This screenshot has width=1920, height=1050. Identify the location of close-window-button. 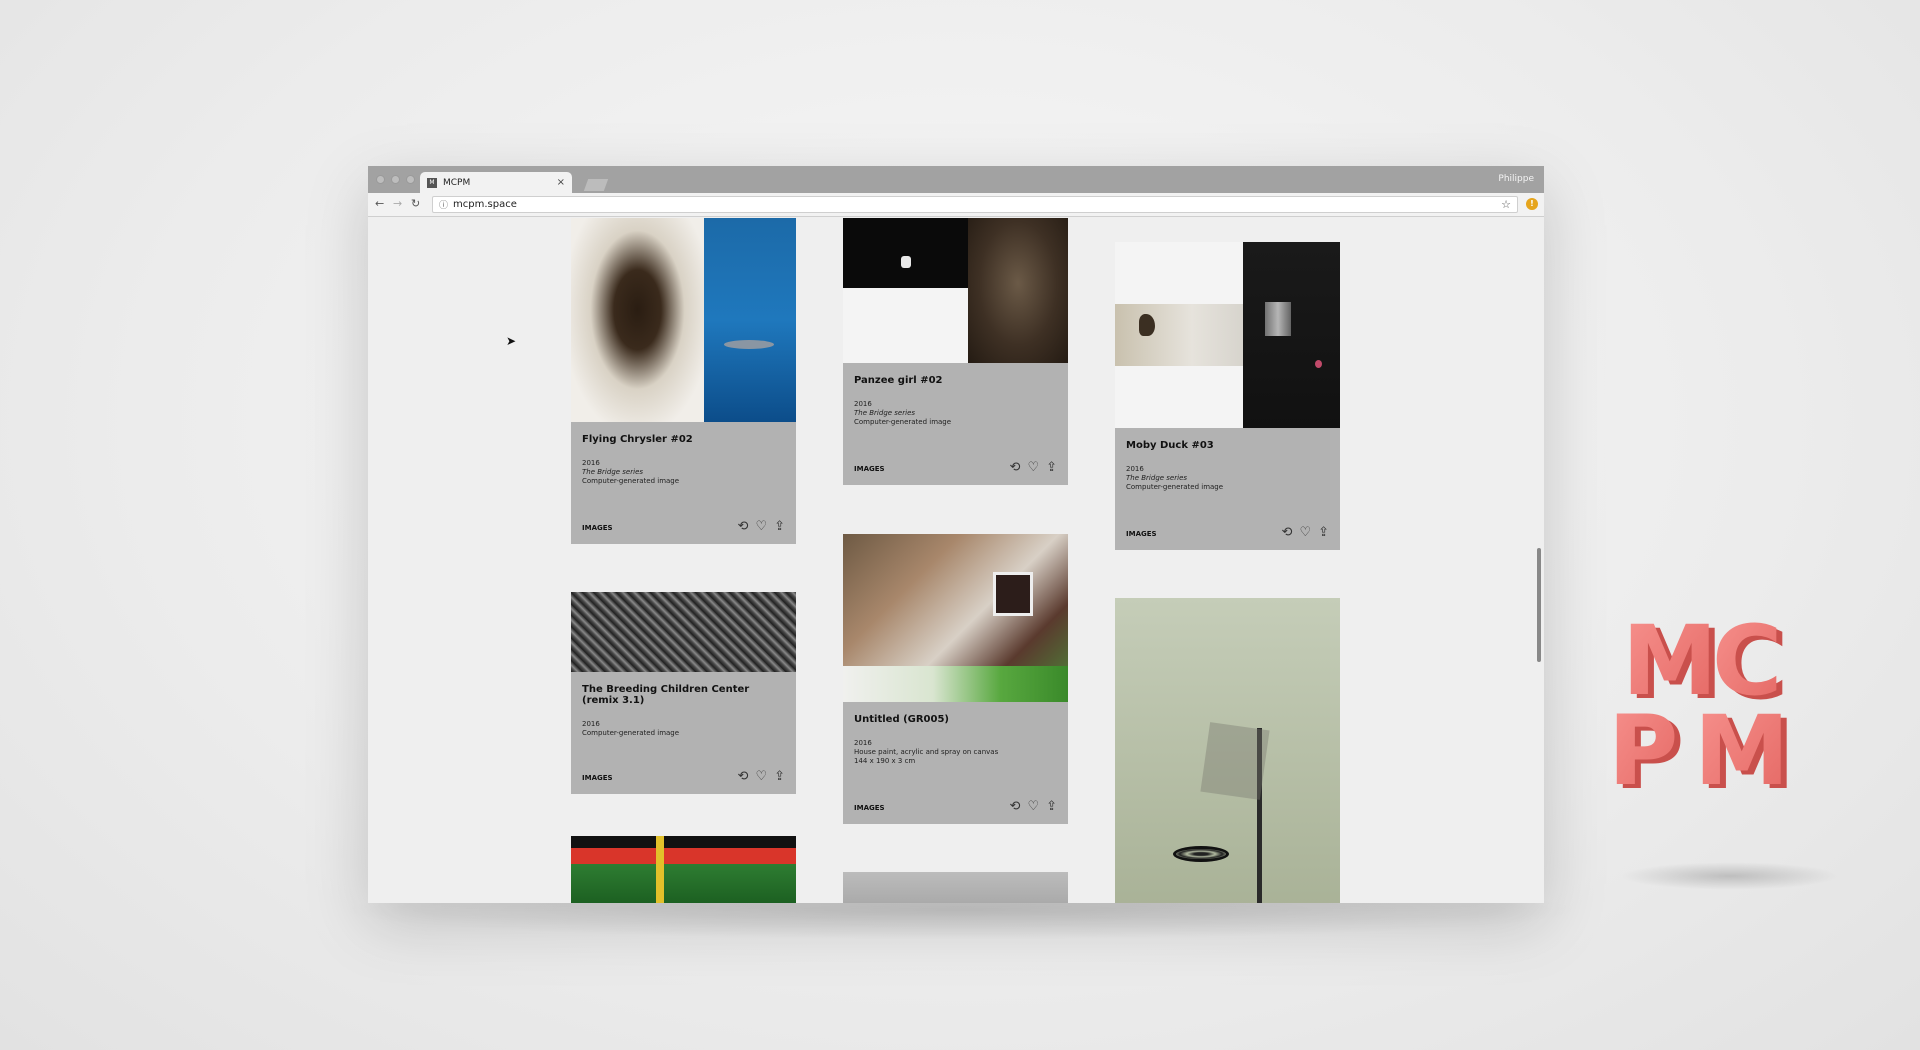
(380, 179).